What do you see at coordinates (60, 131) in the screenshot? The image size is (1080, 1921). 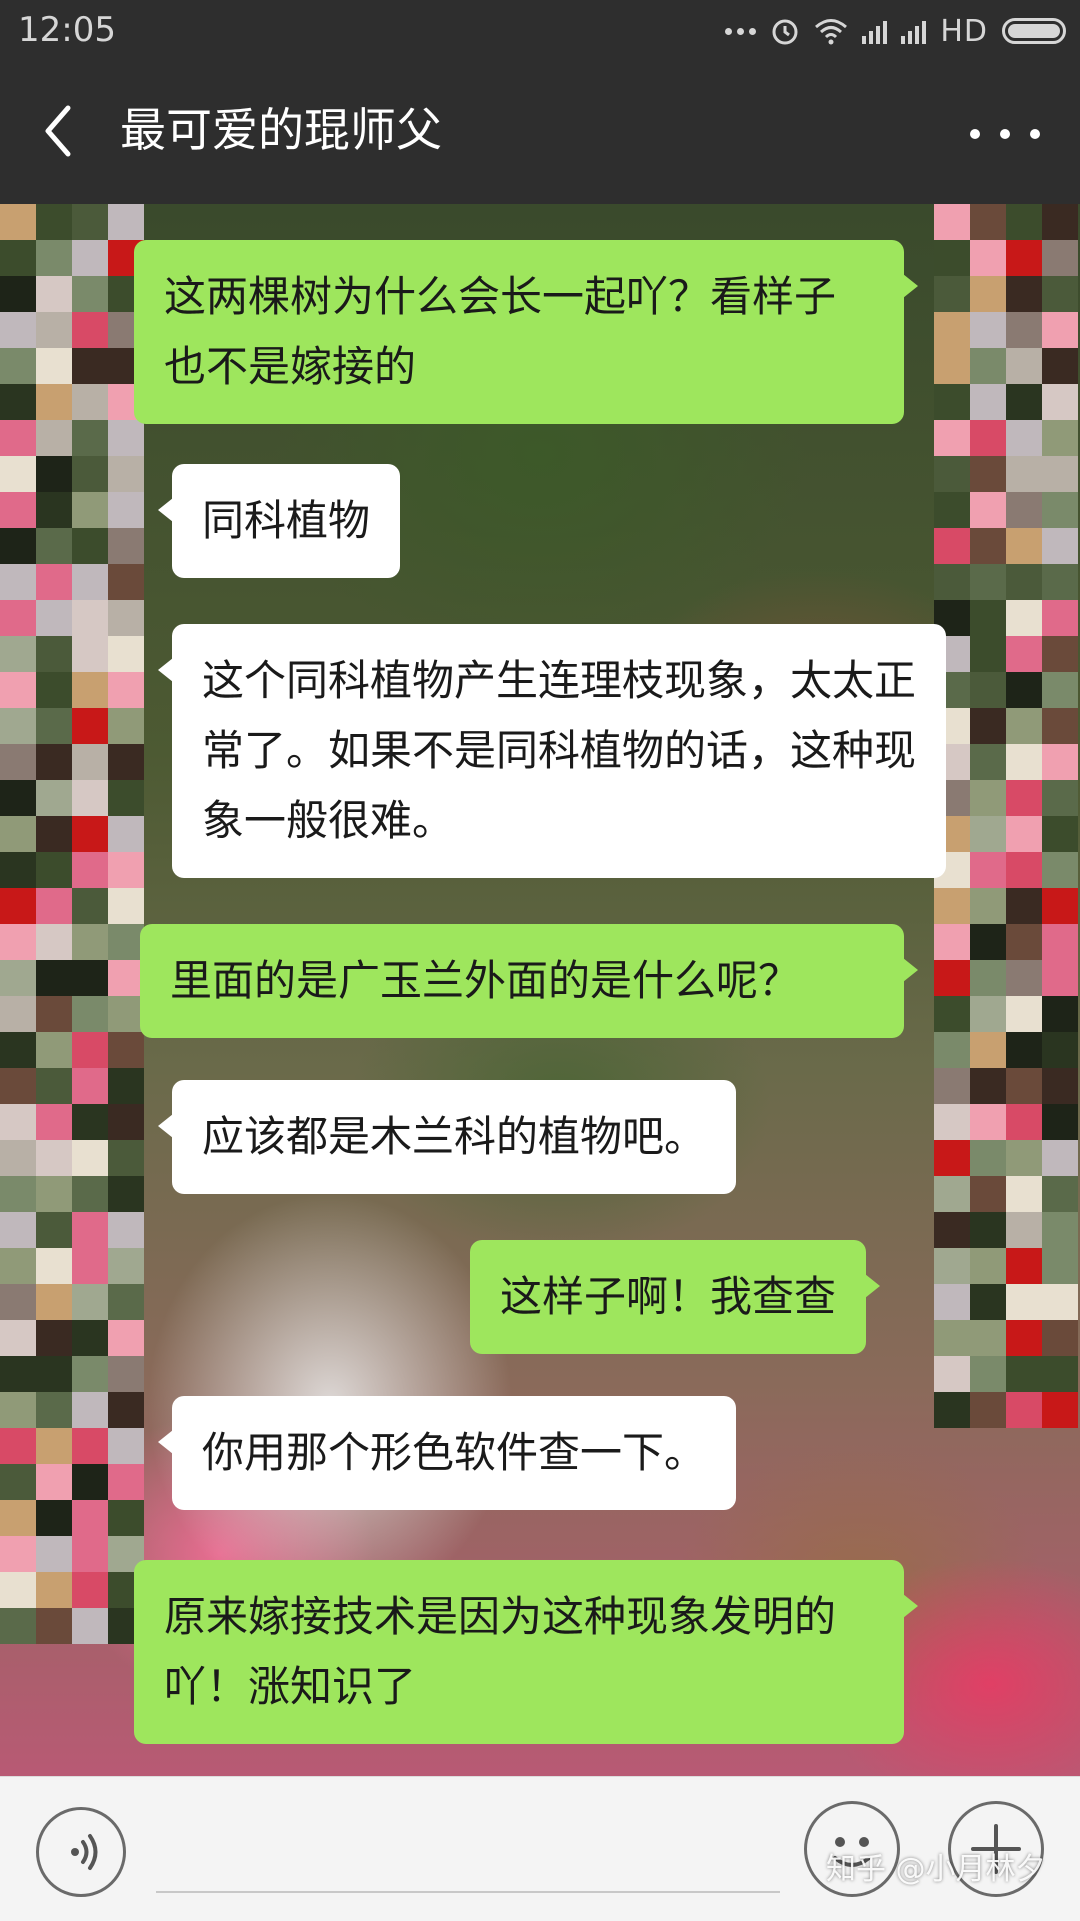 I see `chevron-left-icon` at bounding box center [60, 131].